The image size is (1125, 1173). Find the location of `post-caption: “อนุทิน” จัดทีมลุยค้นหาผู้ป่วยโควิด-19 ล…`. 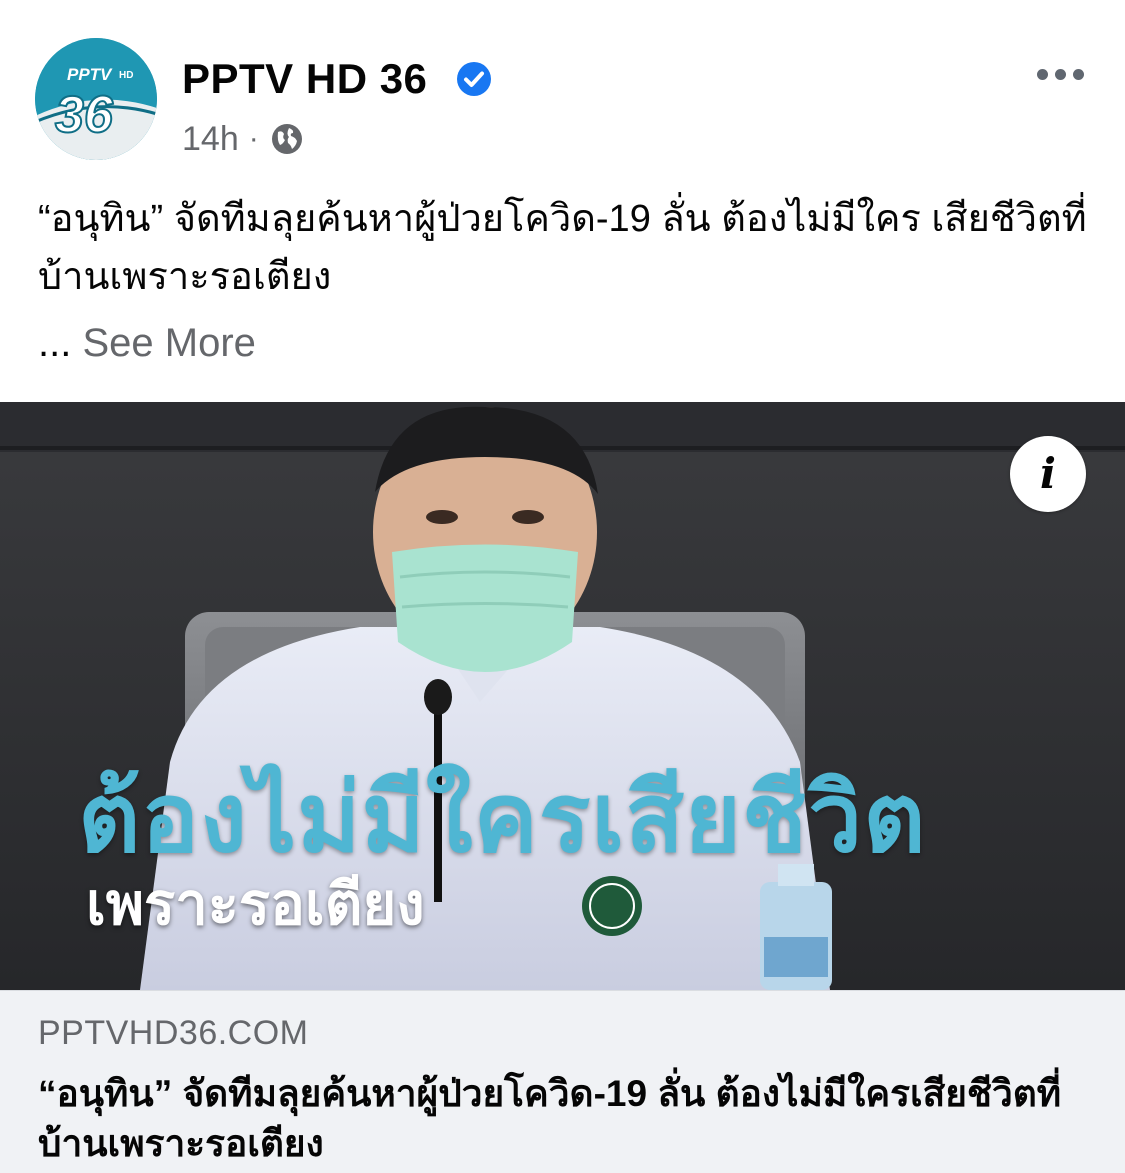

post-caption: “อนุทิน” จัดทีมลุยค้นหาผู้ป่วยโควิด-19 ล… is located at coordinates (562, 248).